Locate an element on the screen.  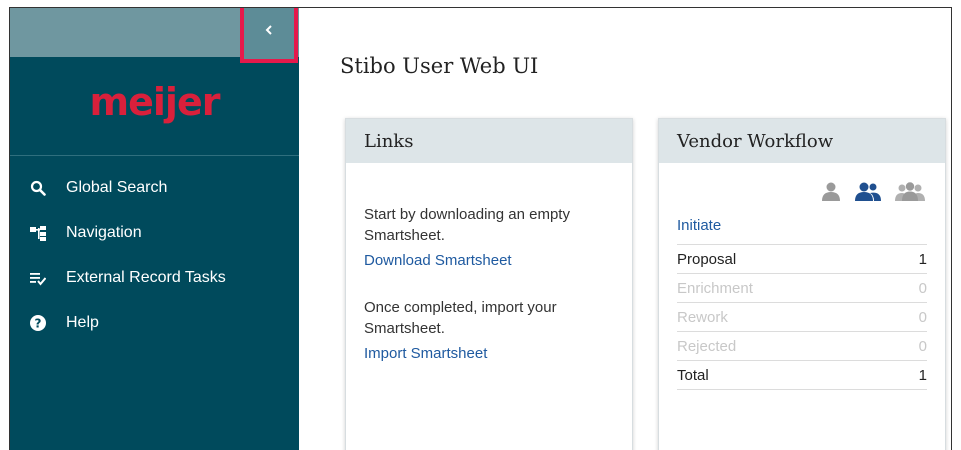
page-title: Stibo User Web UI is located at coordinates (439, 66).